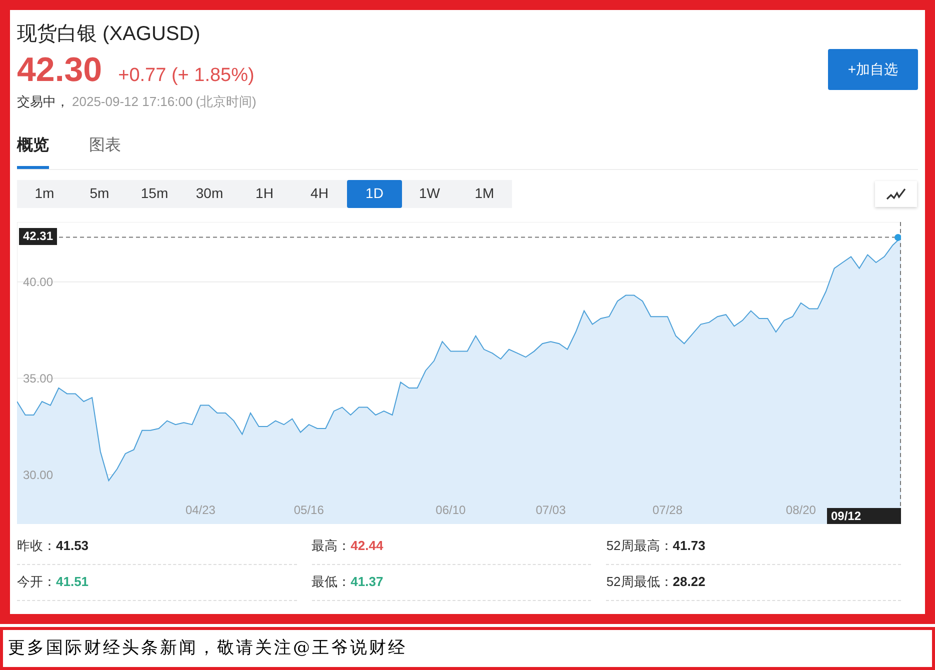 The height and width of the screenshot is (670, 935). Describe the element at coordinates (36, 546) in the screenshot. I see `stat-label: 昨收：` at that location.